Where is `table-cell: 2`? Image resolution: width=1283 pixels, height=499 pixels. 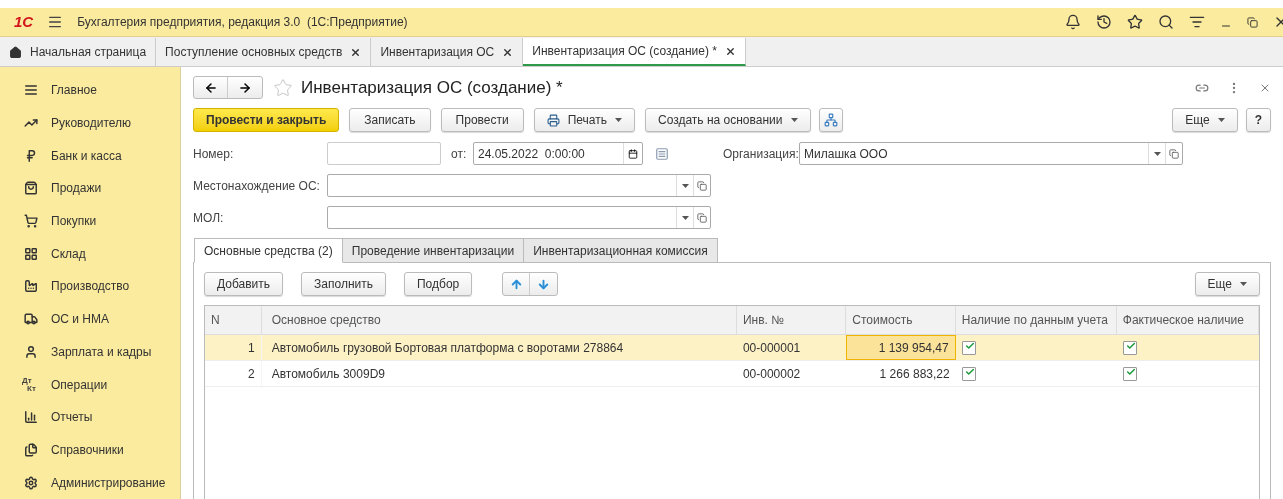 table-cell: 2 is located at coordinates (233, 373).